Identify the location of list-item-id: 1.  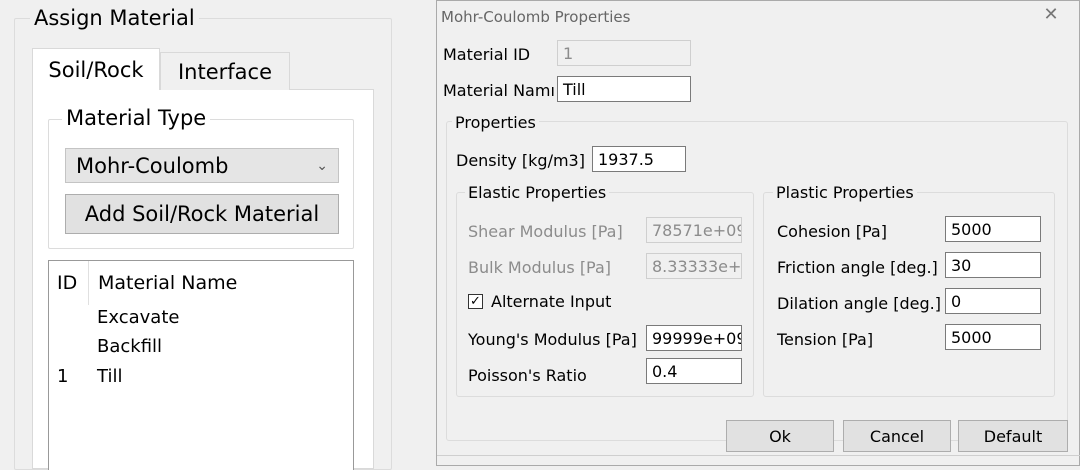
(63, 376).